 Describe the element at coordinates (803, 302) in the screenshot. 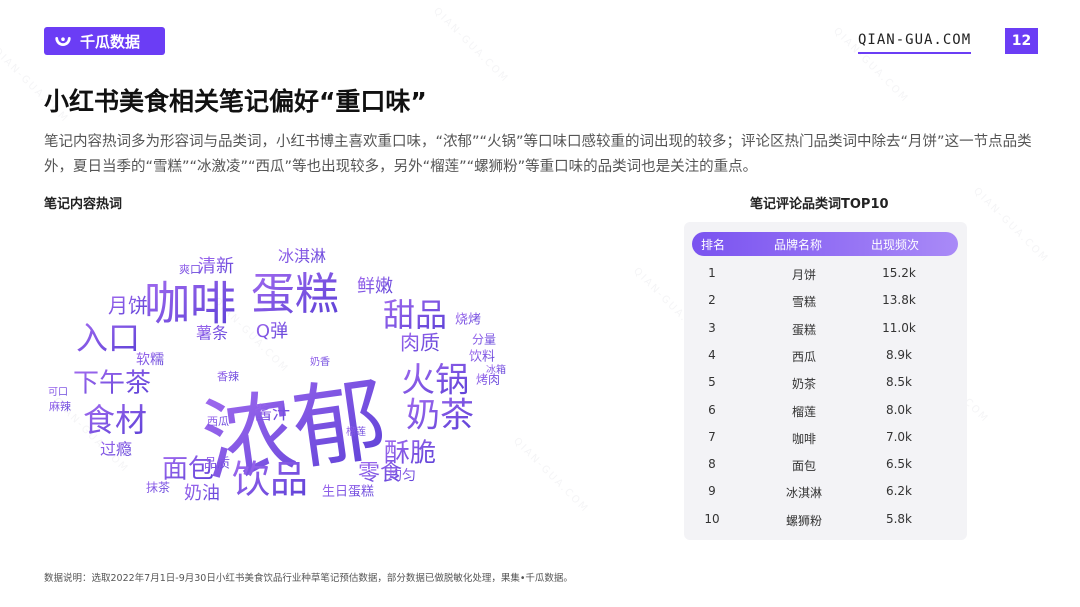

I see `row-name: 雪糕` at that location.